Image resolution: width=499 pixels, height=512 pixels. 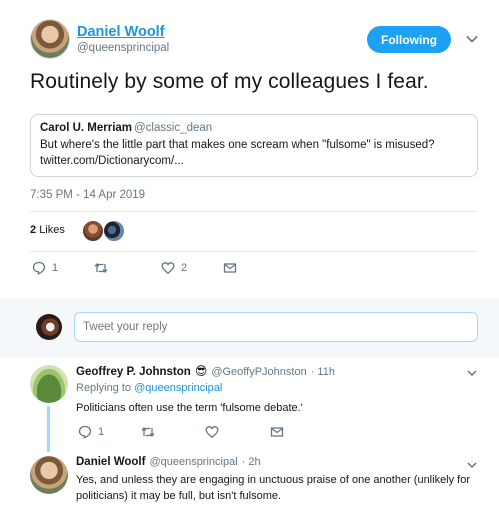 I want to click on replying-to: Replying to @queensprincipal, so click(x=149, y=388).